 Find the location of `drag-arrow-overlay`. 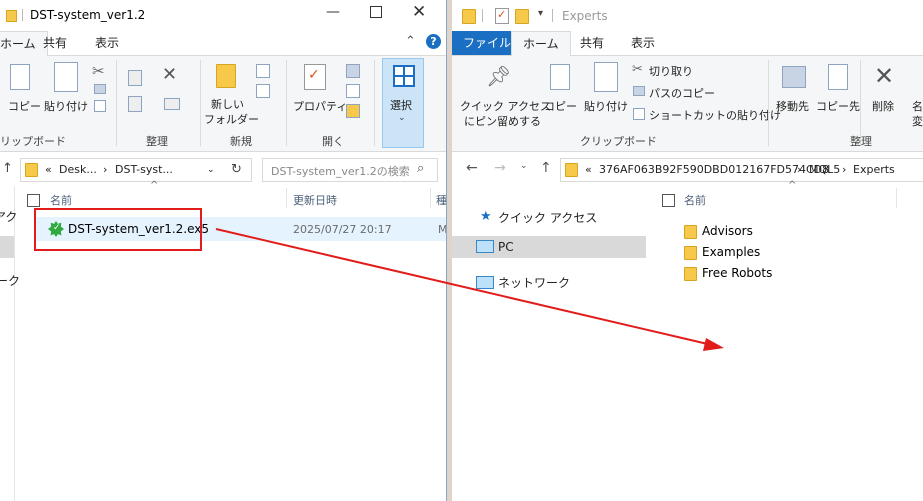

drag-arrow-overlay is located at coordinates (469, 289).